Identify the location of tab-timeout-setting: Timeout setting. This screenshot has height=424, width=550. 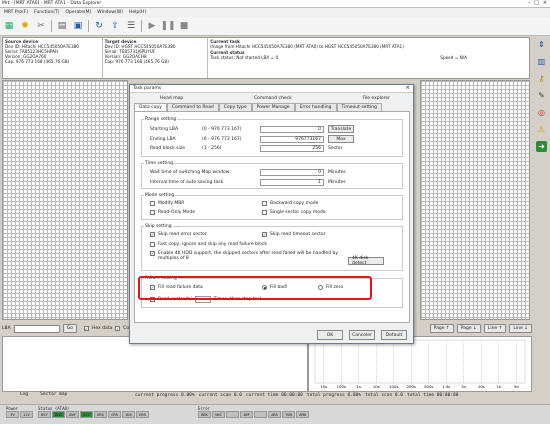
(359, 107).